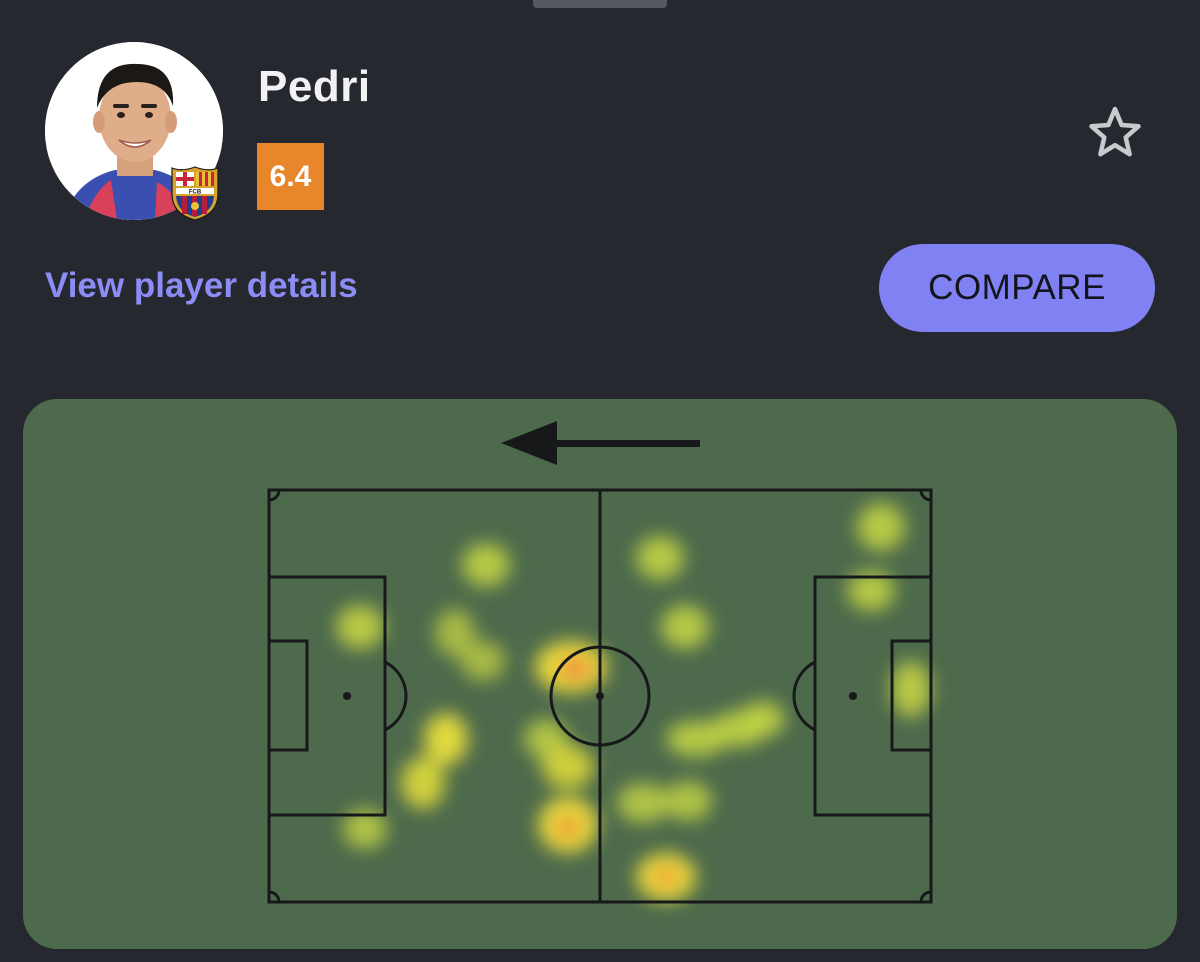 This screenshot has width=1200, height=962. What do you see at coordinates (600, 443) in the screenshot?
I see `attack-direction-arrow-icon` at bounding box center [600, 443].